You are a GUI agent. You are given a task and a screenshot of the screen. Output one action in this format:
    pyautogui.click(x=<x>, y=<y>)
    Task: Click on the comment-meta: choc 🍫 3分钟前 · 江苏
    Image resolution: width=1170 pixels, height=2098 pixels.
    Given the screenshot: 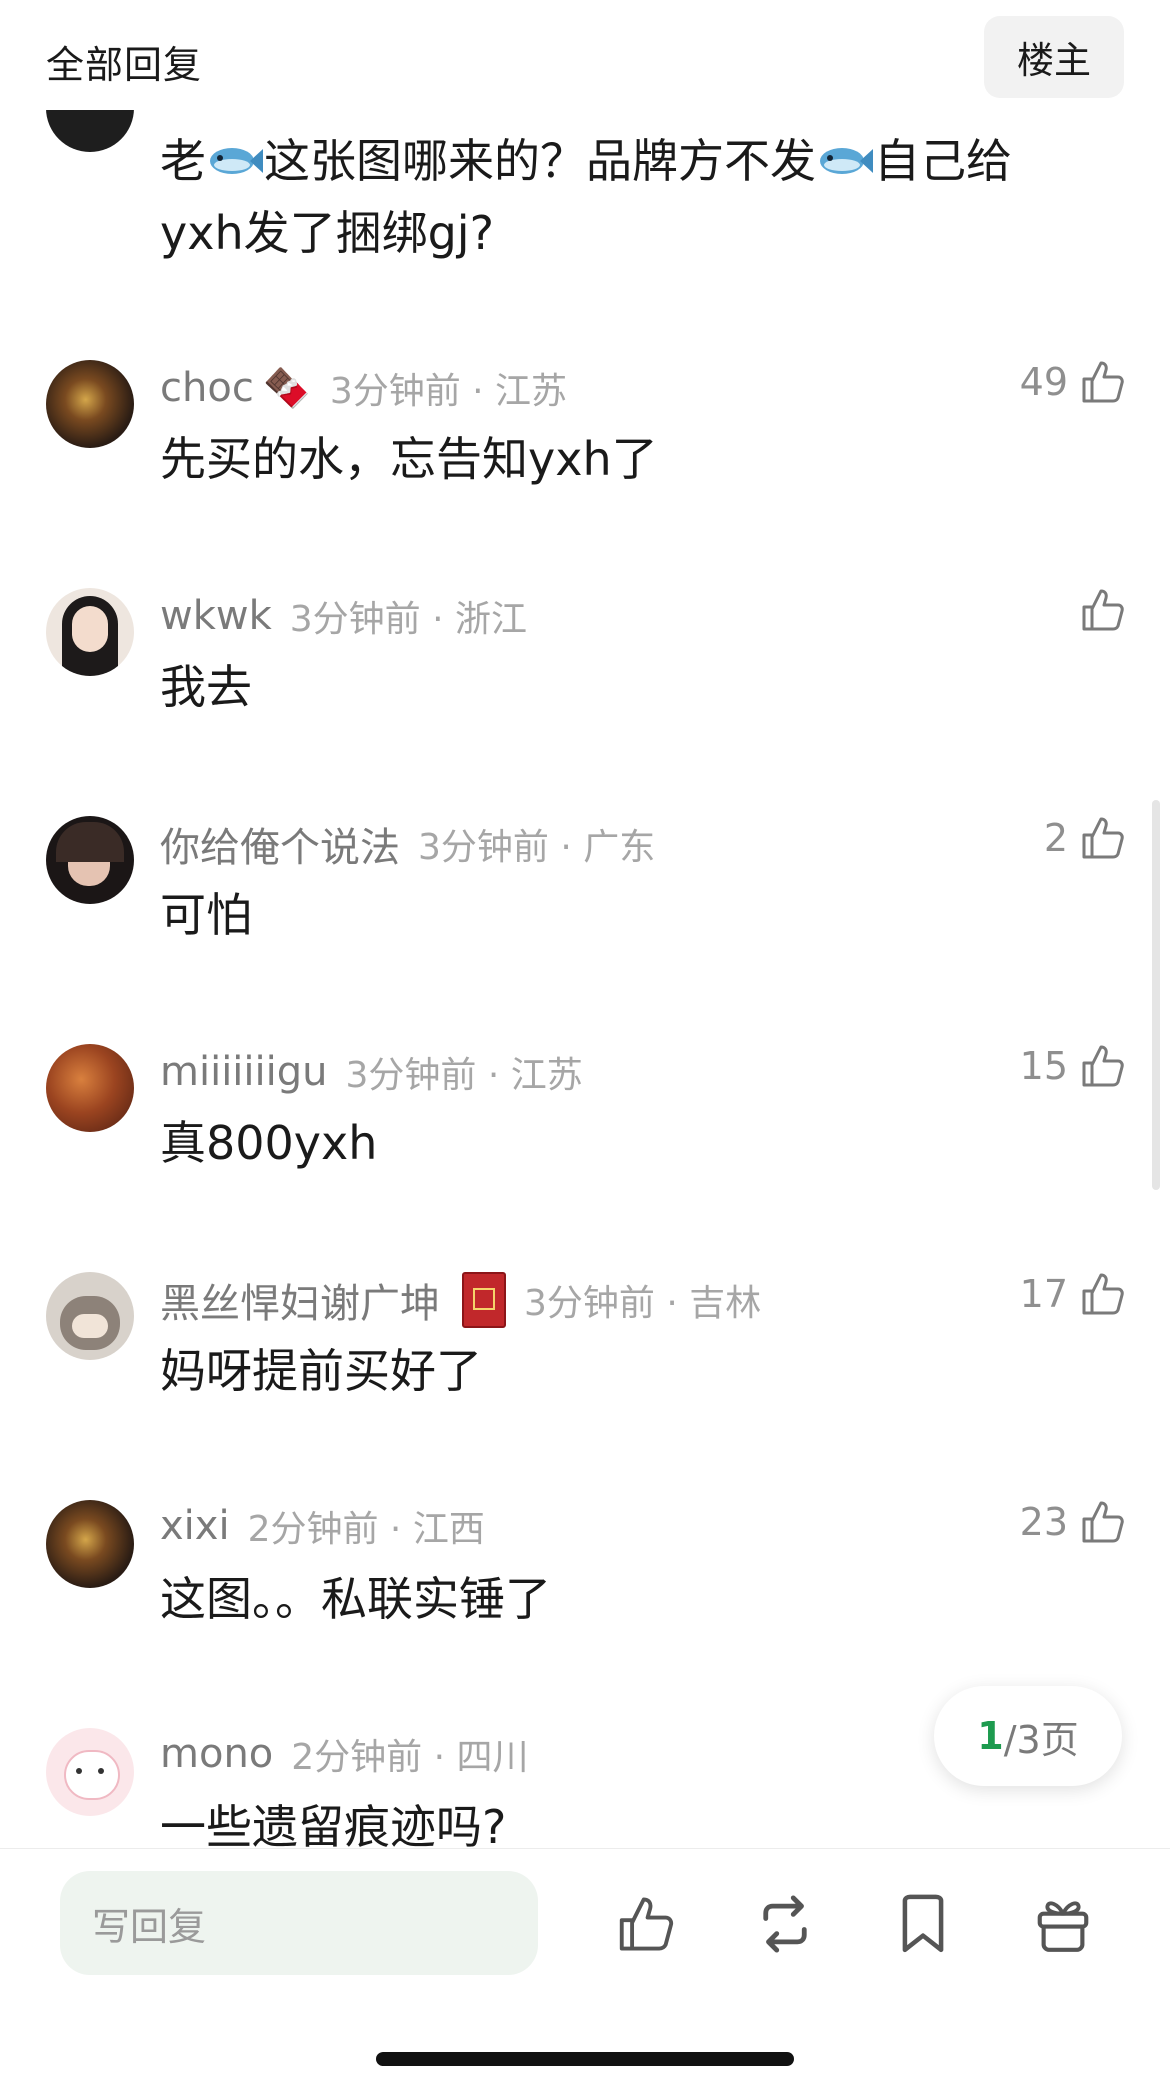 What is the action you would take?
    pyautogui.click(x=363, y=388)
    